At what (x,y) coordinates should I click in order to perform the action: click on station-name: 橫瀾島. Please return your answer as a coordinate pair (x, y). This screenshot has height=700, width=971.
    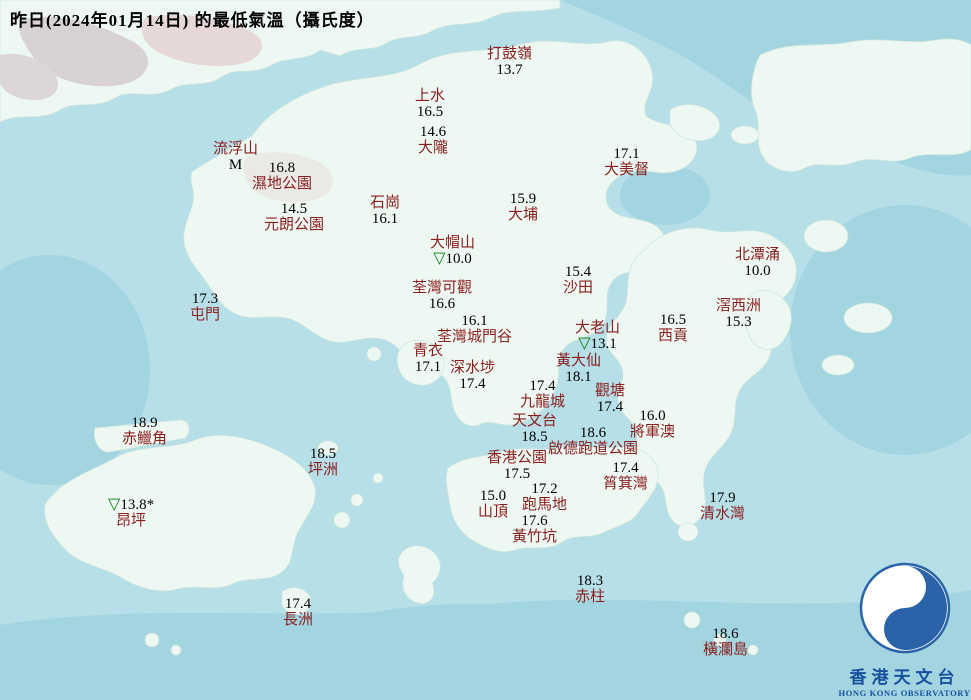
    Looking at the image, I should click on (726, 650).